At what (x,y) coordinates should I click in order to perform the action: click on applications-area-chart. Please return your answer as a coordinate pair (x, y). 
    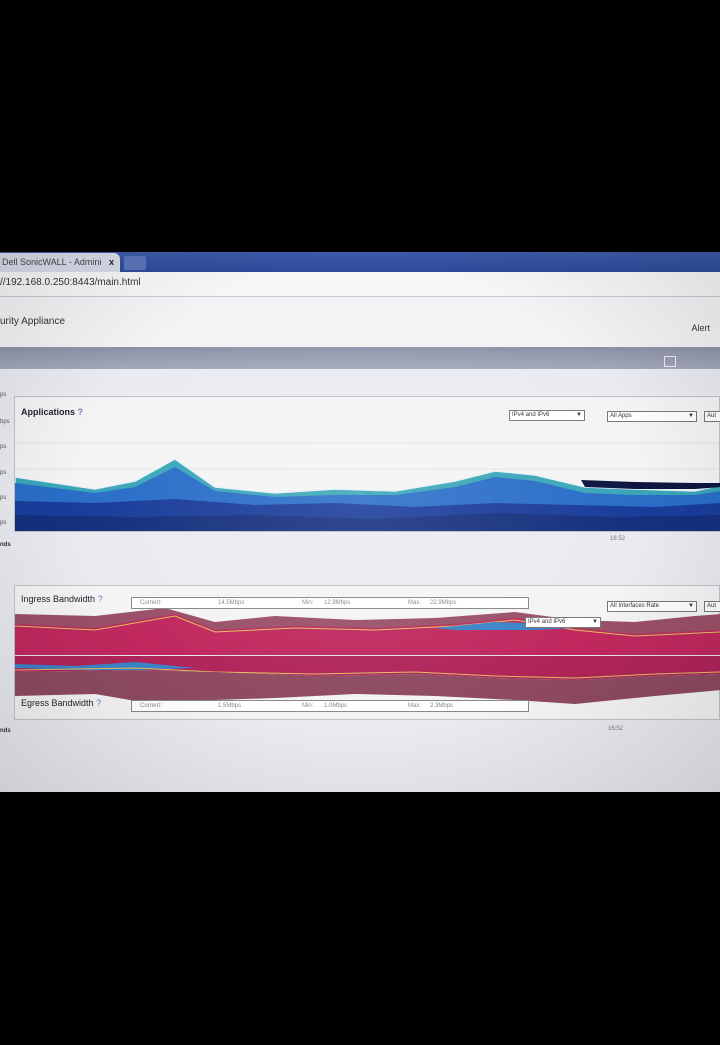
    Looking at the image, I should click on (367, 486).